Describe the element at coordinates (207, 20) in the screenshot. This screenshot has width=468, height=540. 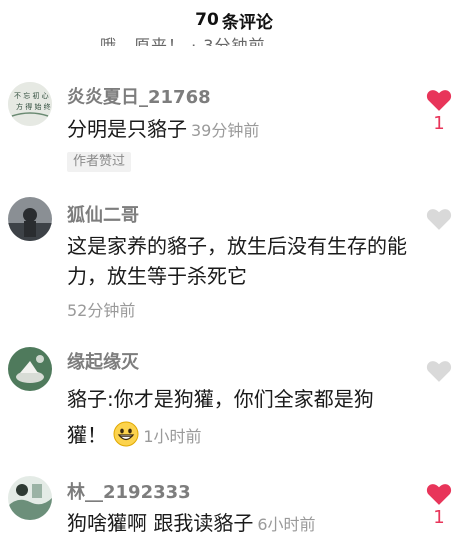
I see `comment-count: 70` at that location.